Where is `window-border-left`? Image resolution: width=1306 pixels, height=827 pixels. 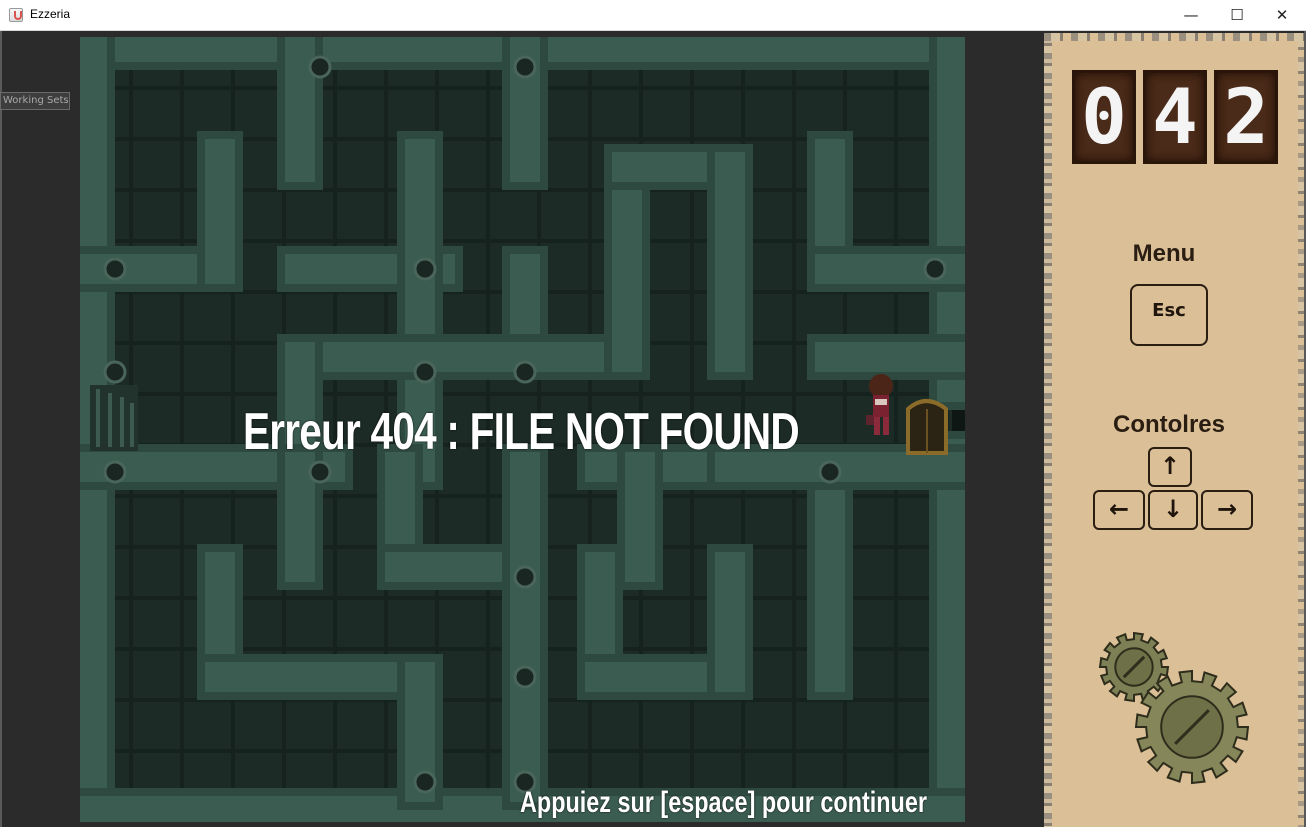
window-border-left is located at coordinates (1, 429).